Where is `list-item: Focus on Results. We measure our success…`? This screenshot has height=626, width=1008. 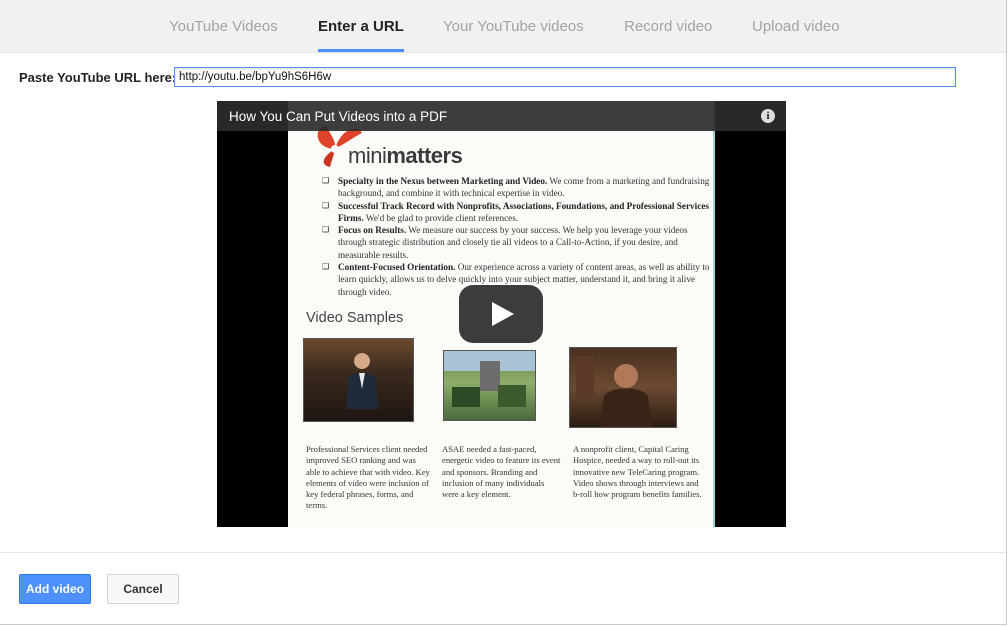
list-item: Focus on Results. We measure our success… is located at coordinates (517, 242).